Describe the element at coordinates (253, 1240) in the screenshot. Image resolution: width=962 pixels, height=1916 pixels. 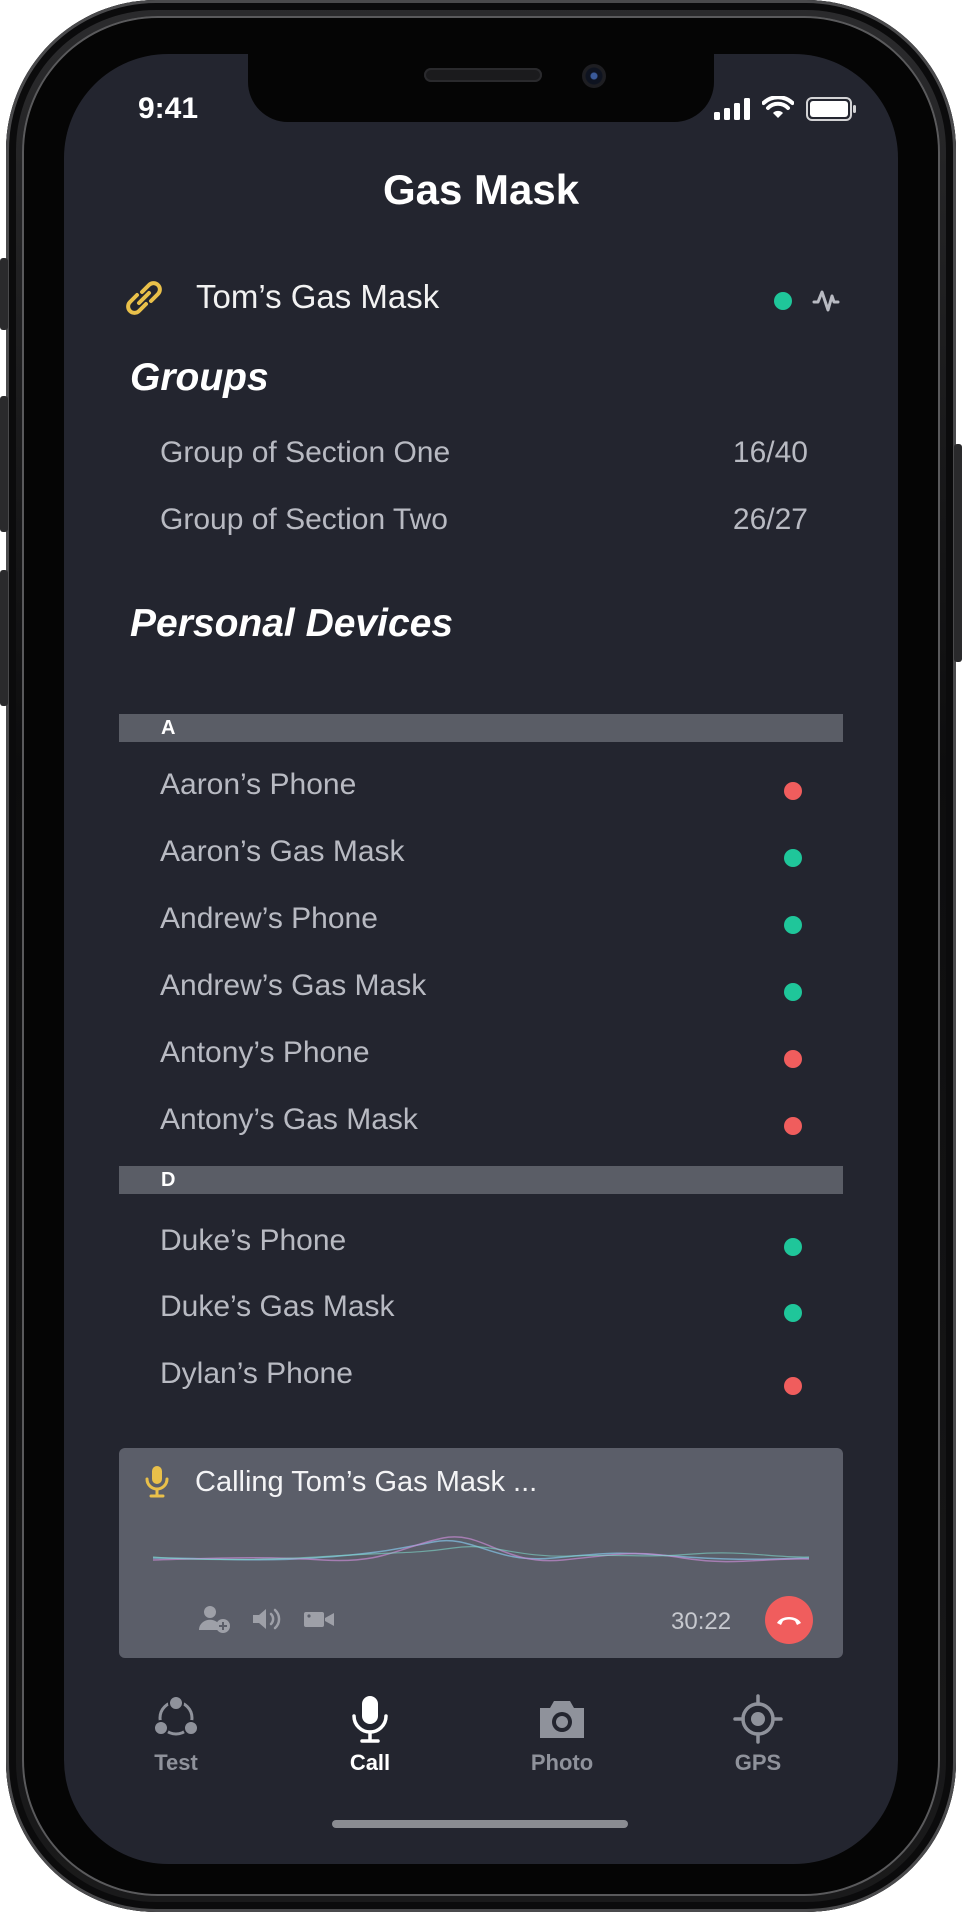
I see `device-label: Duke’s Phone` at that location.